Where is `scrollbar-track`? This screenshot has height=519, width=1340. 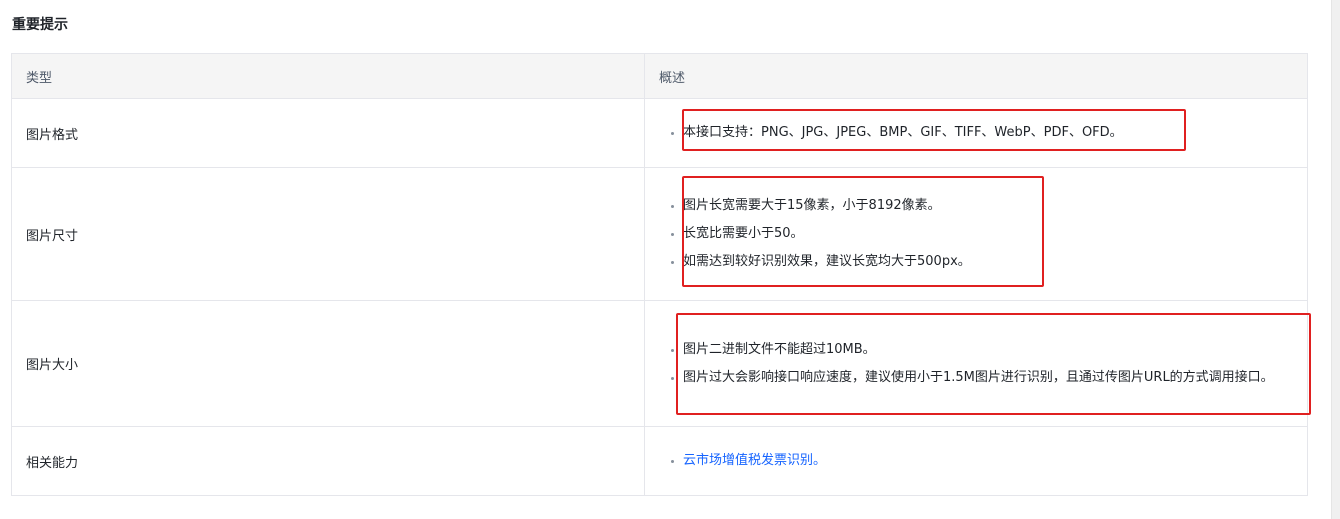
scrollbar-track is located at coordinates (1335, 259).